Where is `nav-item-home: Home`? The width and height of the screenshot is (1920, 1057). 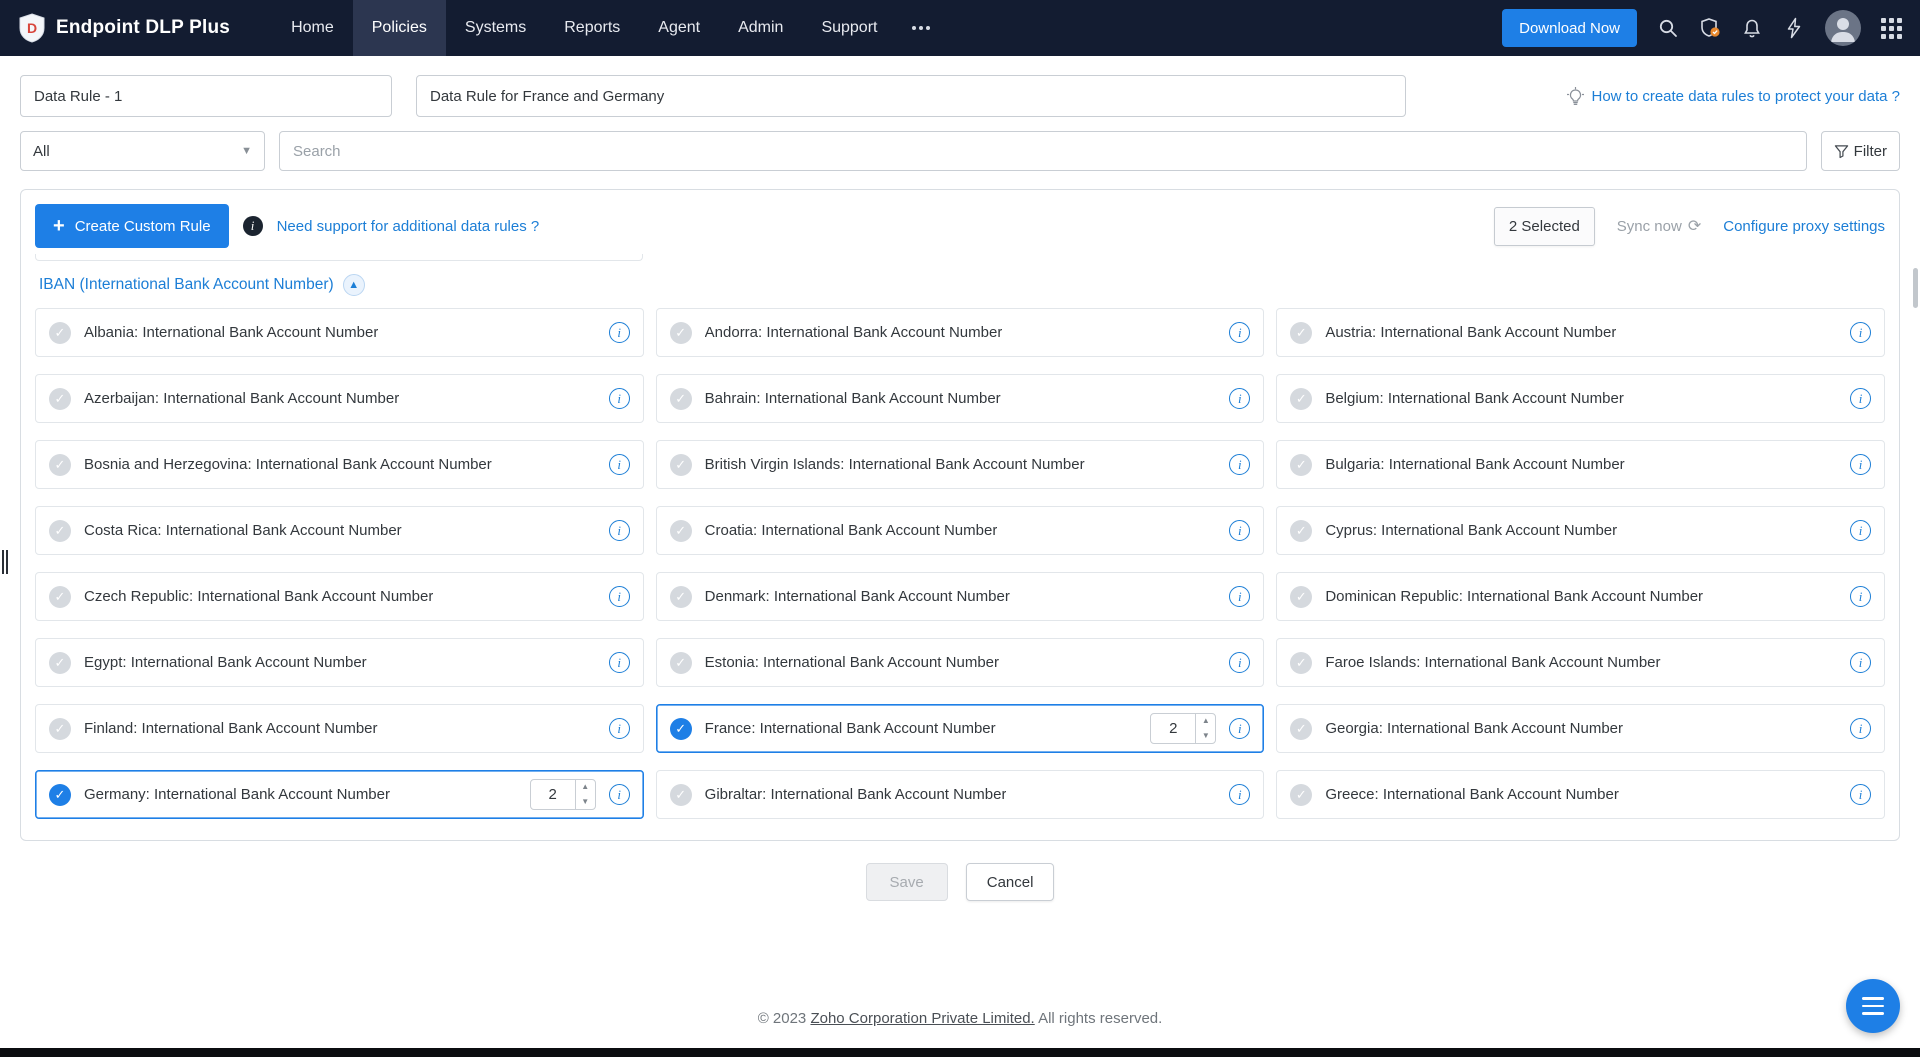
nav-item-home: Home is located at coordinates (312, 28).